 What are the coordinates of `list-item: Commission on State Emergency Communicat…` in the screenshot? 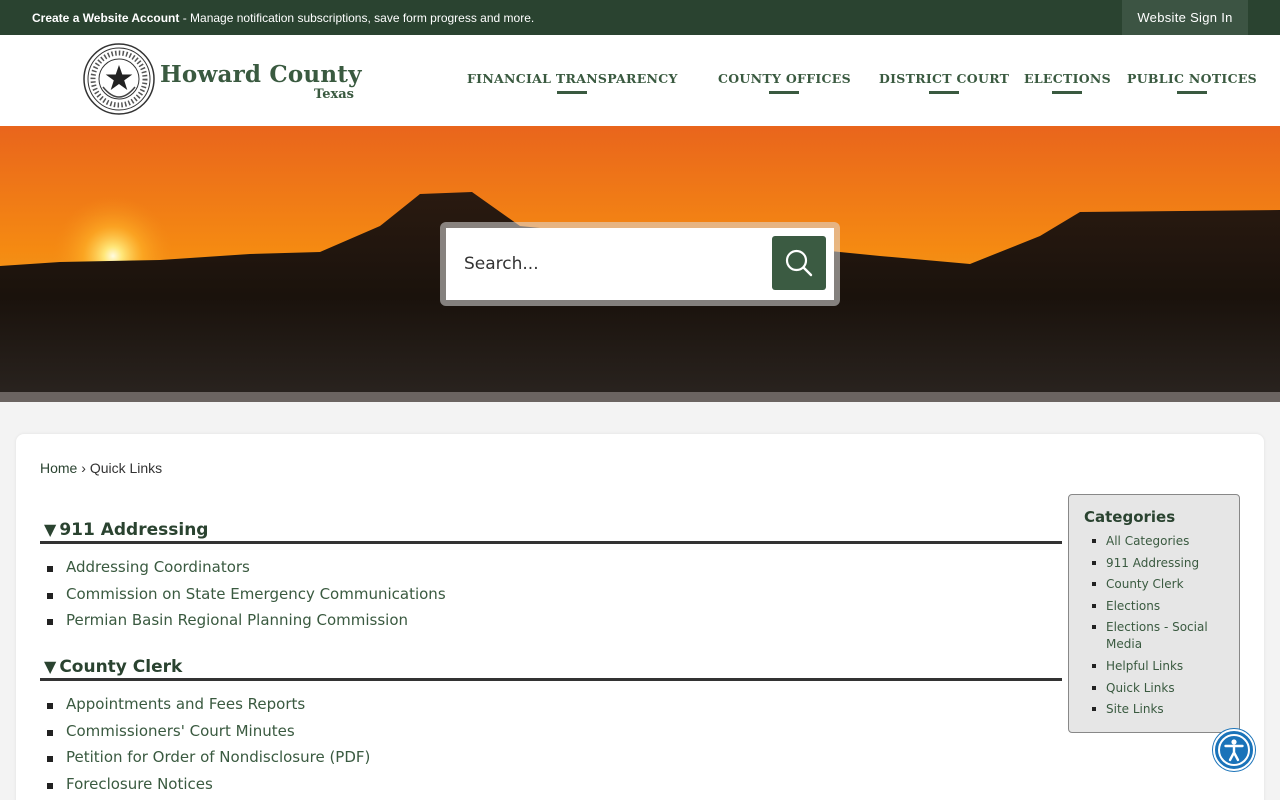 It's located at (243, 598).